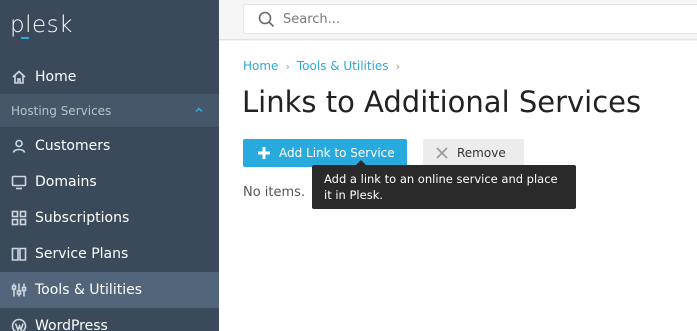 This screenshot has width=697, height=331. What do you see at coordinates (274, 192) in the screenshot?
I see `empty-state-text: No items.` at bounding box center [274, 192].